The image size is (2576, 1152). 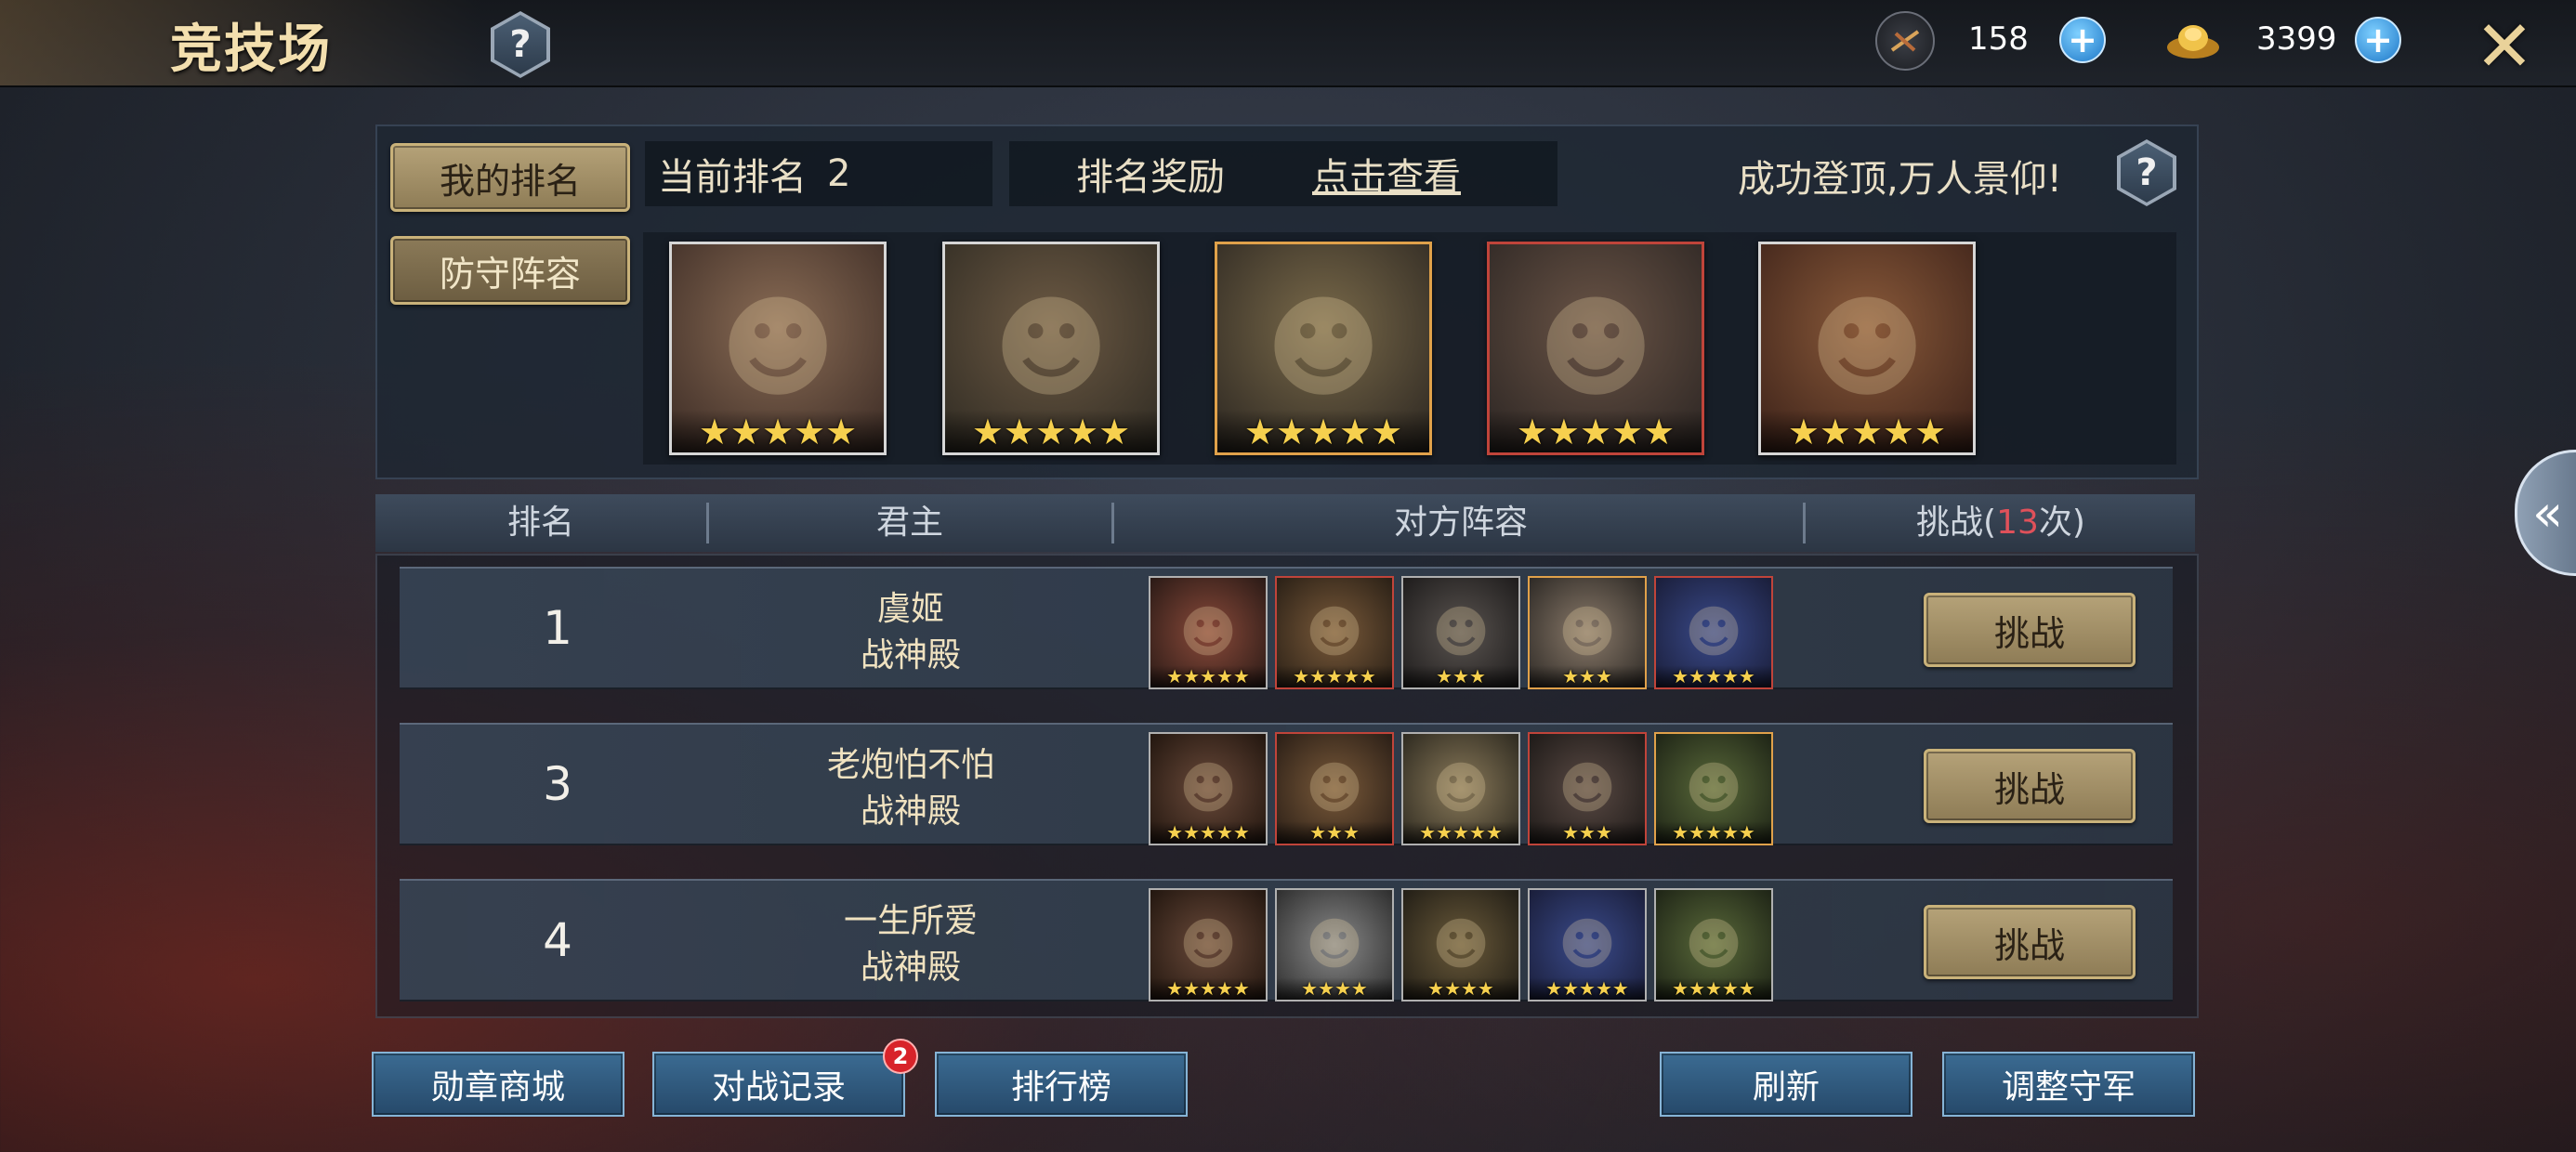 What do you see at coordinates (778, 1084) in the screenshot?
I see `battle-log-button: 对战记录` at bounding box center [778, 1084].